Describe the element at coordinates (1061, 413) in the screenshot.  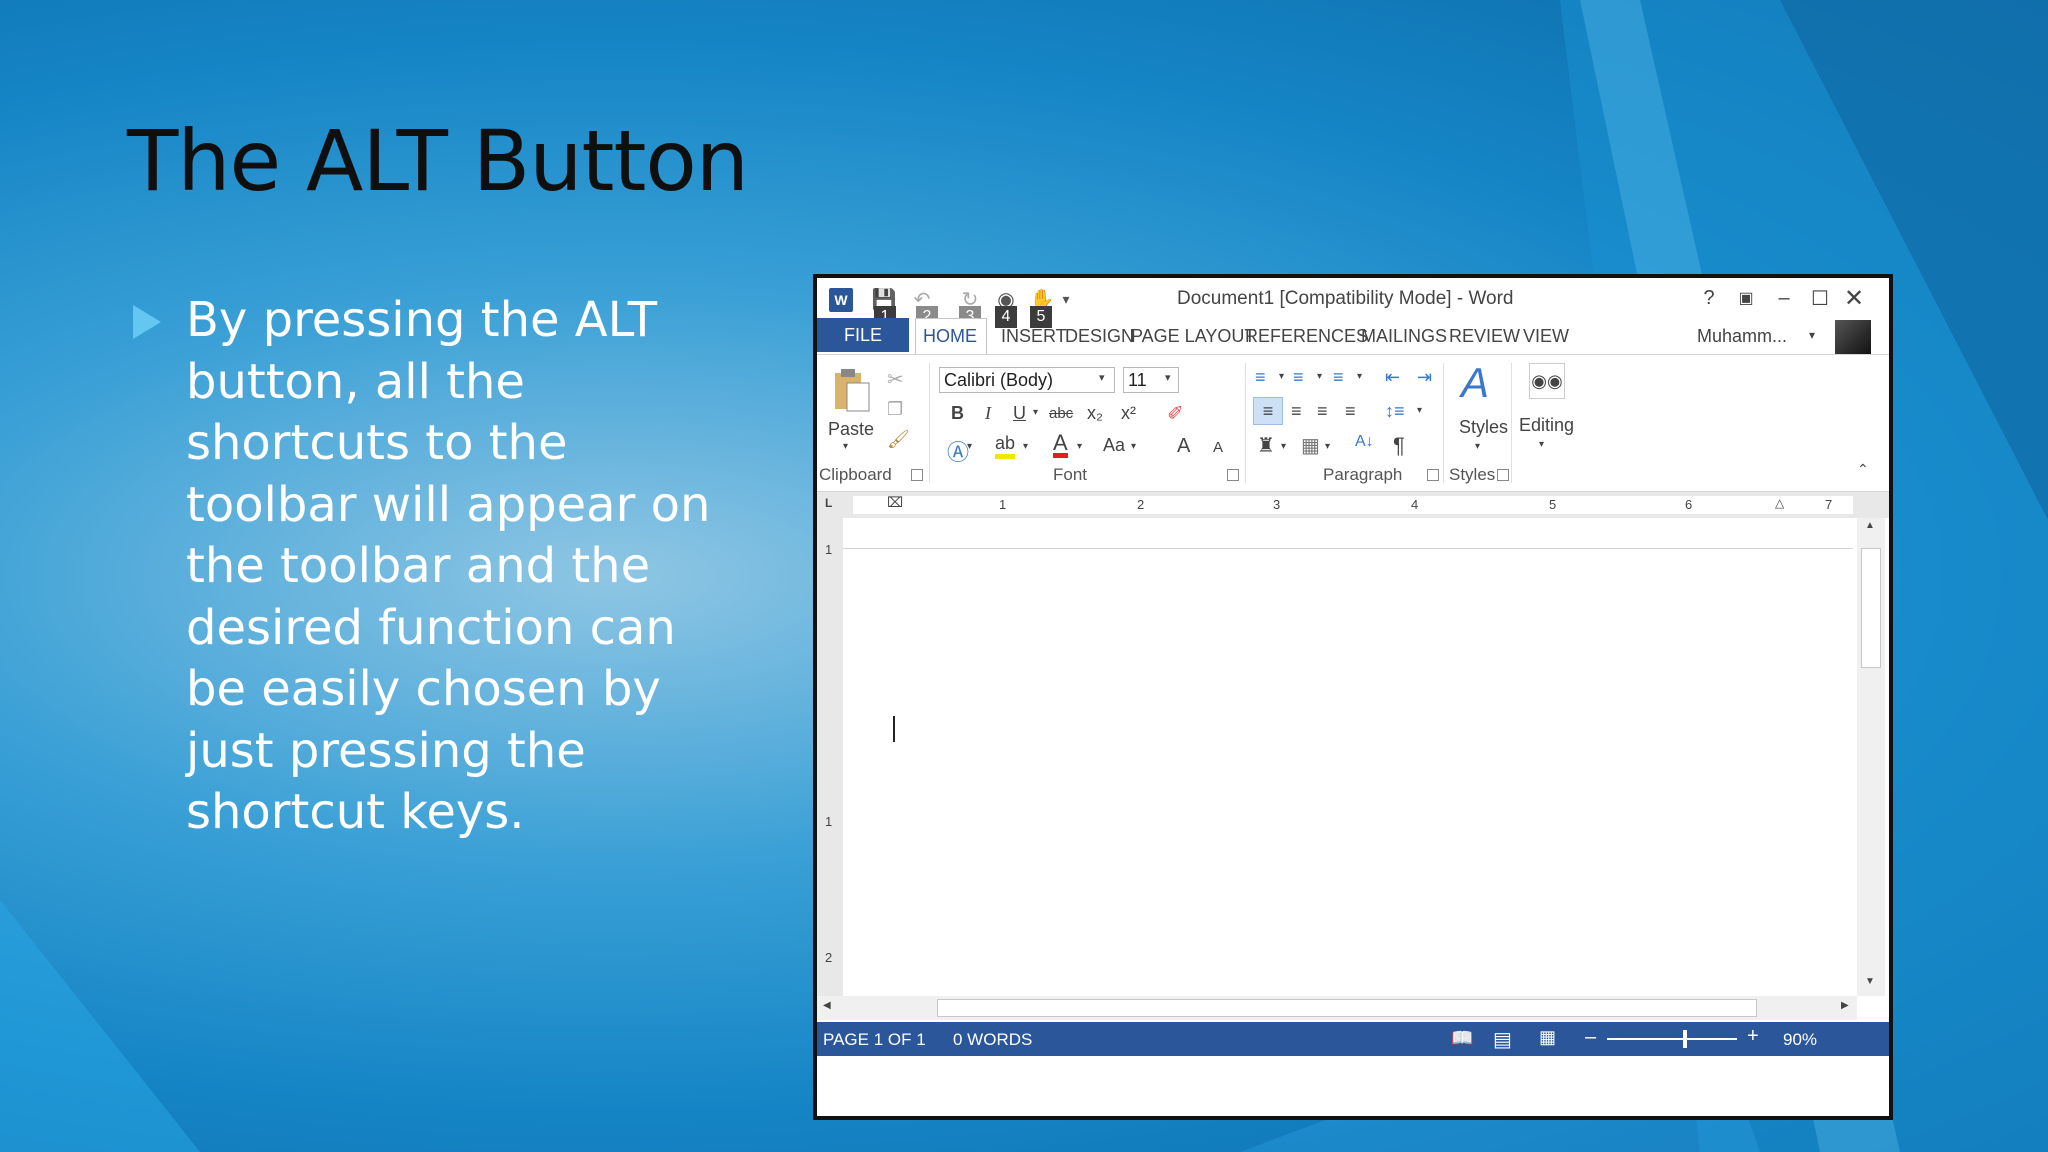
I see `strikethrough-button: abc` at that location.